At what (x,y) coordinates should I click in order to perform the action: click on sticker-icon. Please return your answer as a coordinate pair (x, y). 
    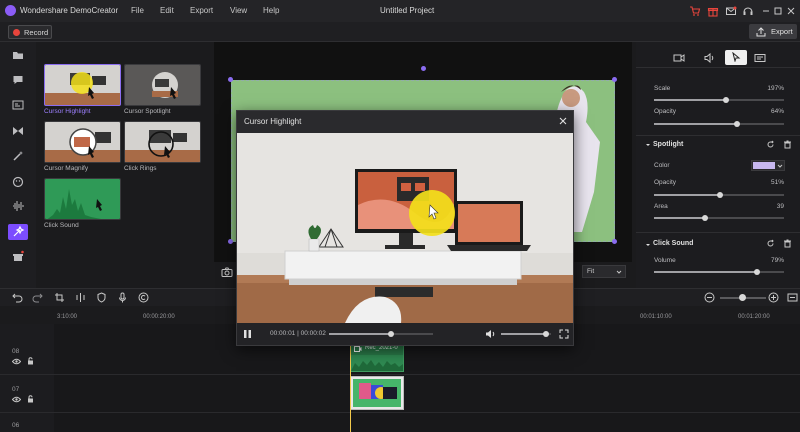
    Looking at the image, I should click on (18, 182).